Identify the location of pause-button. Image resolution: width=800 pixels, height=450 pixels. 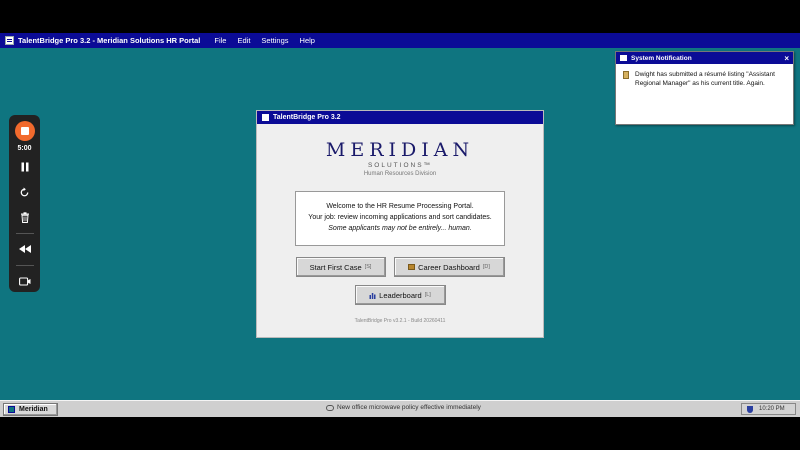
(25, 167).